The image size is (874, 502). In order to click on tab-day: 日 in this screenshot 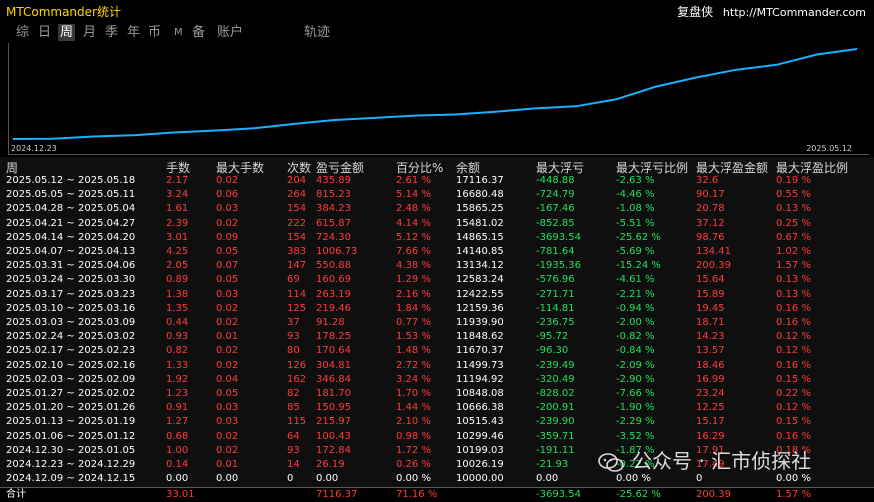, I will do `click(44, 32)`.